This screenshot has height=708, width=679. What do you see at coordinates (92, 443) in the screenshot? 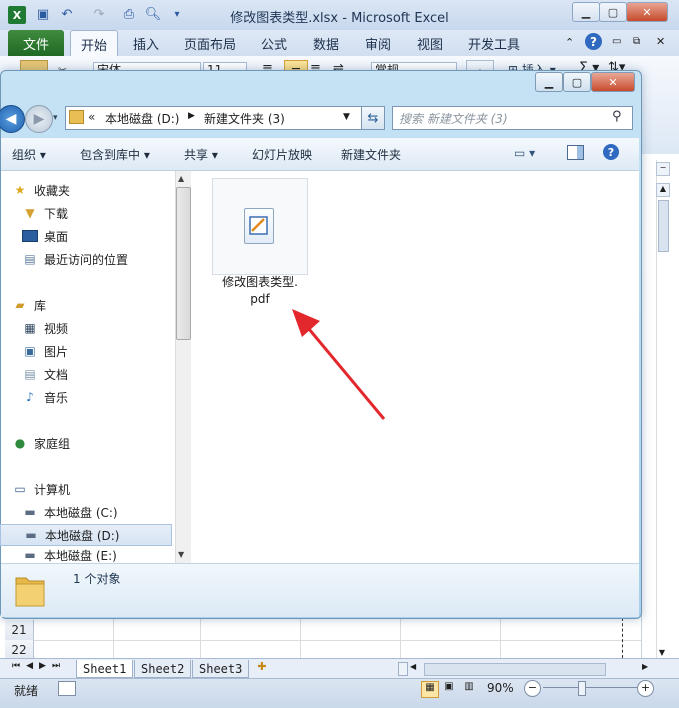
I see `nav-homegroup: ● 家庭组` at bounding box center [92, 443].